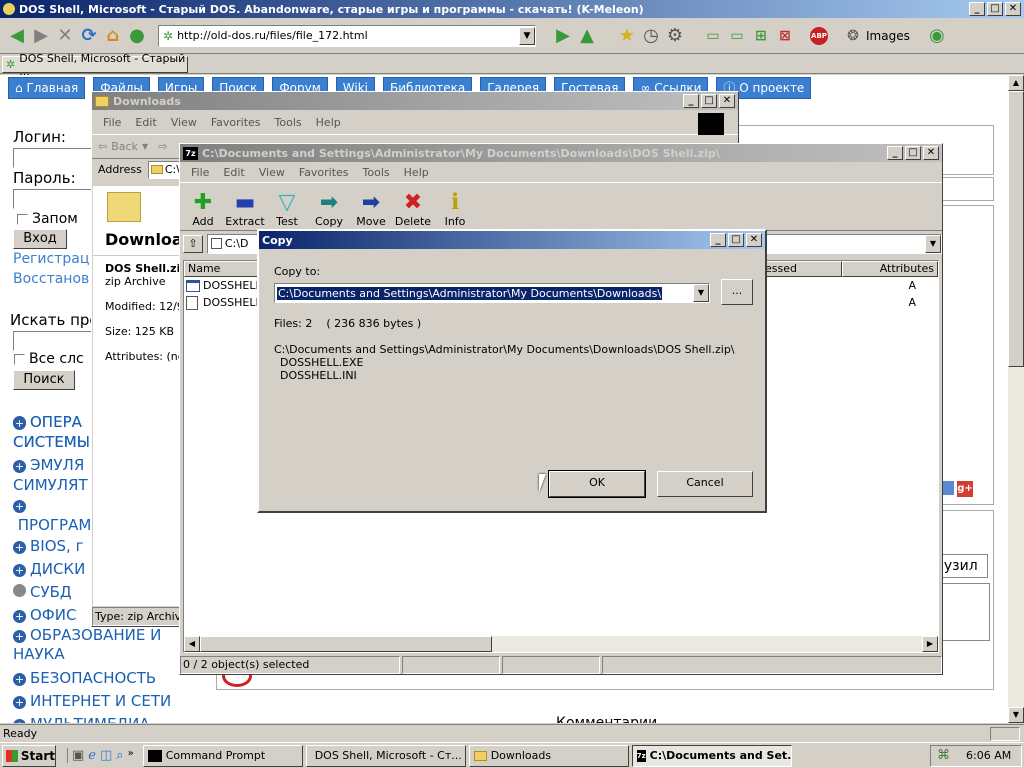 Image resolution: width=1024 pixels, height=768 pixels. Describe the element at coordinates (329, 210) in the screenshot. I see `copy-button: ➡ Copy` at that location.